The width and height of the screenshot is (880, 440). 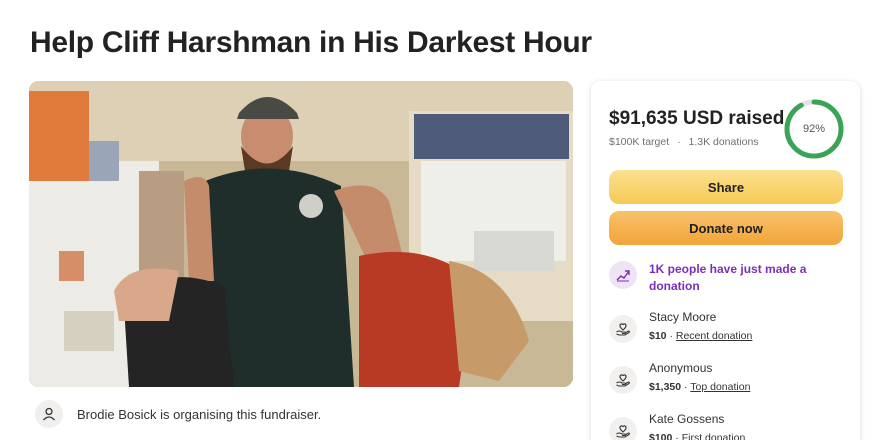 What do you see at coordinates (726, 187) in the screenshot?
I see `share-button: Share` at bounding box center [726, 187].